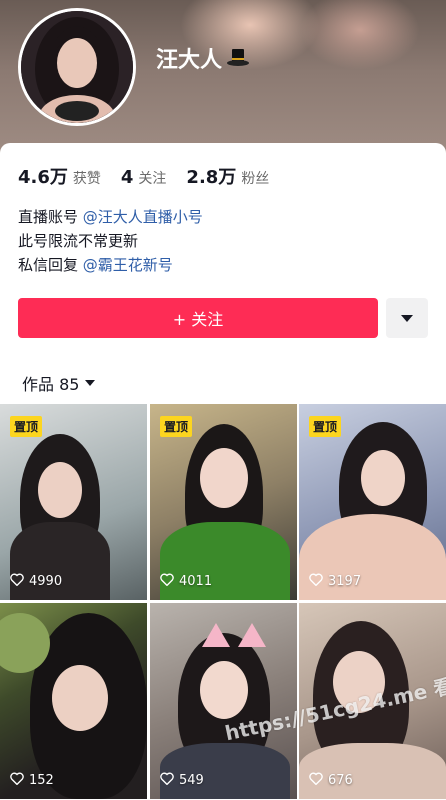 The width and height of the screenshot is (446, 800). I want to click on video-tile: 置顶 4990, so click(73, 502).